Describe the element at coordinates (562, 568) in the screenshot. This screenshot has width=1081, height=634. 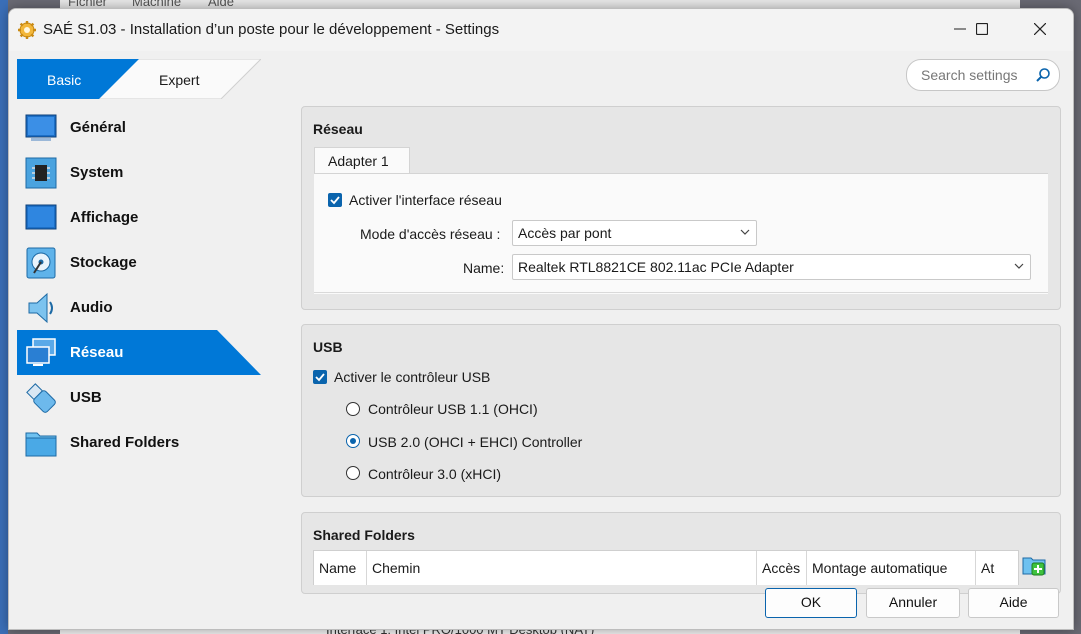
I see `column-header-path: Chemin` at that location.